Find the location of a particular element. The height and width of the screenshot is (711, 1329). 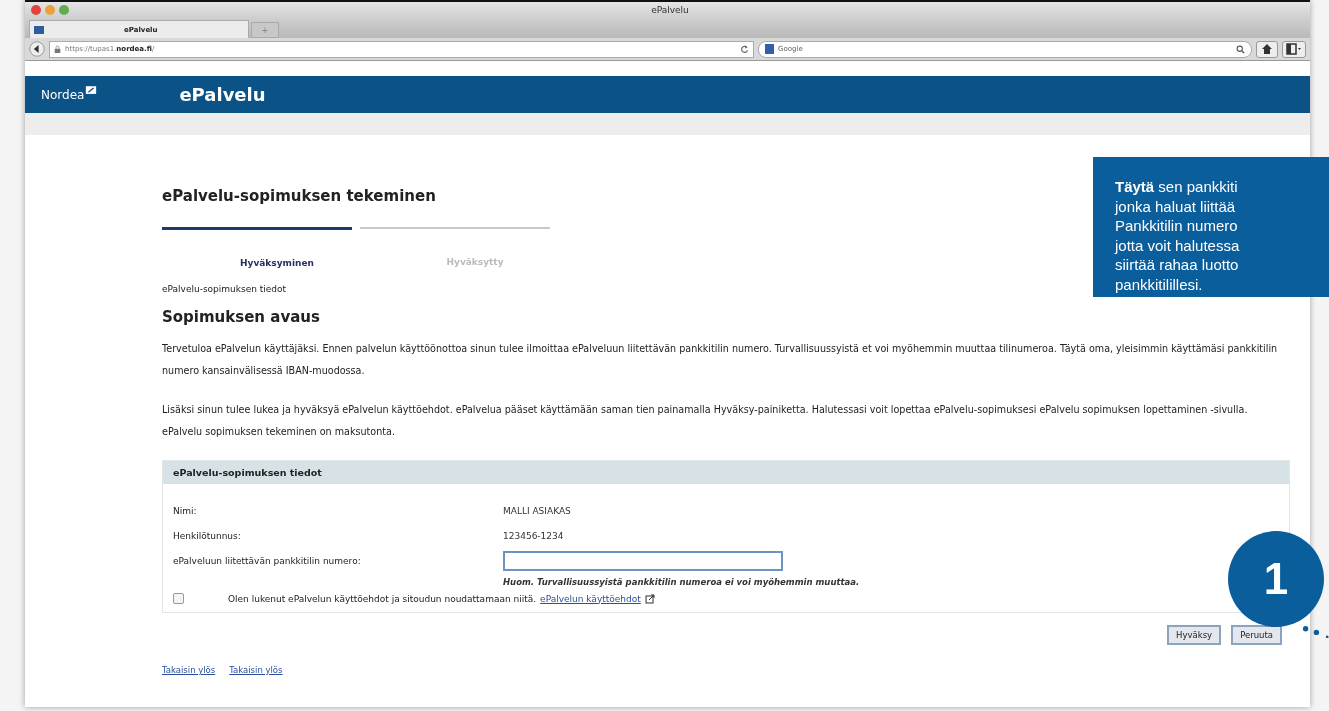

form-button: Hyväksy is located at coordinates (1194, 635).